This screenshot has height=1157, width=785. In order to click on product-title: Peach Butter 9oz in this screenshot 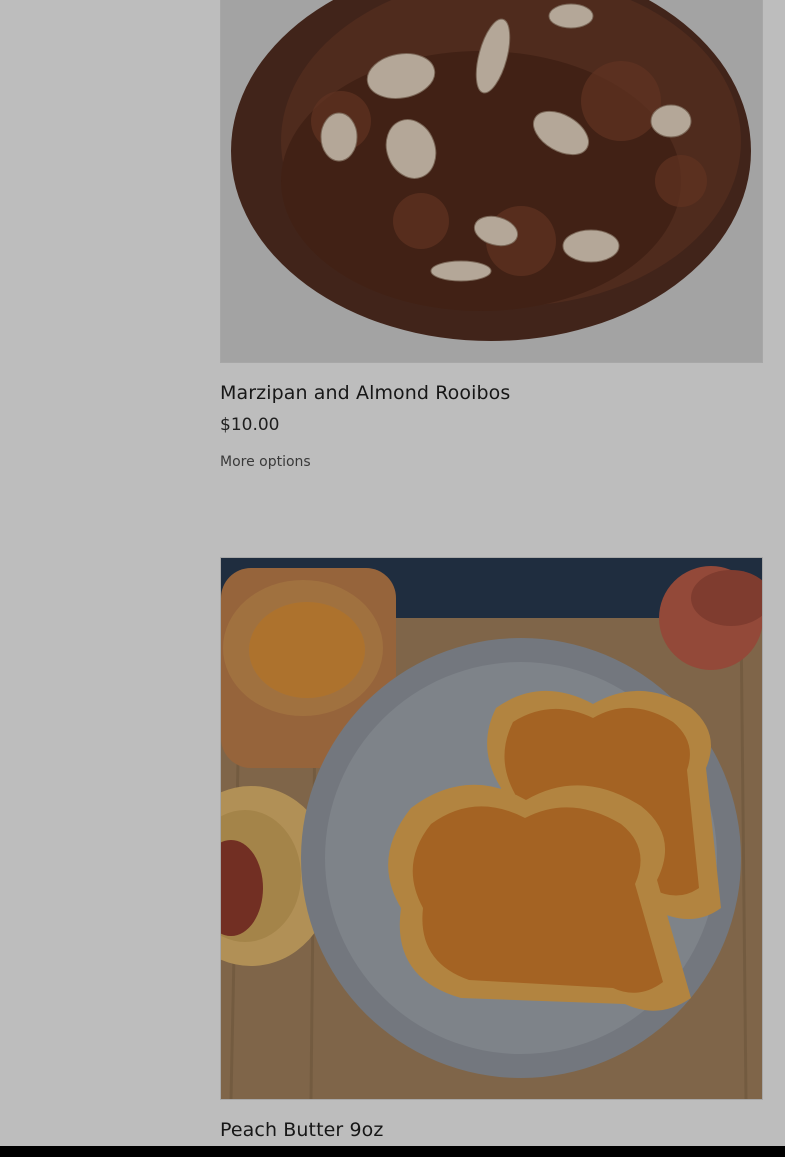, I will do `click(491, 1130)`.